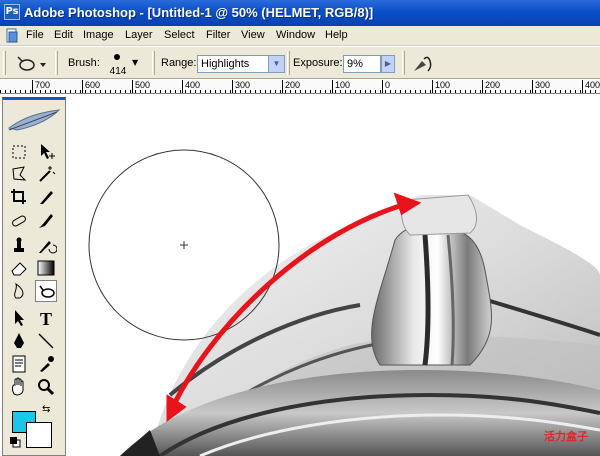  What do you see at coordinates (388, 64) in the screenshot?
I see `exposure-slider-arrow-icon: ▶` at bounding box center [388, 64].